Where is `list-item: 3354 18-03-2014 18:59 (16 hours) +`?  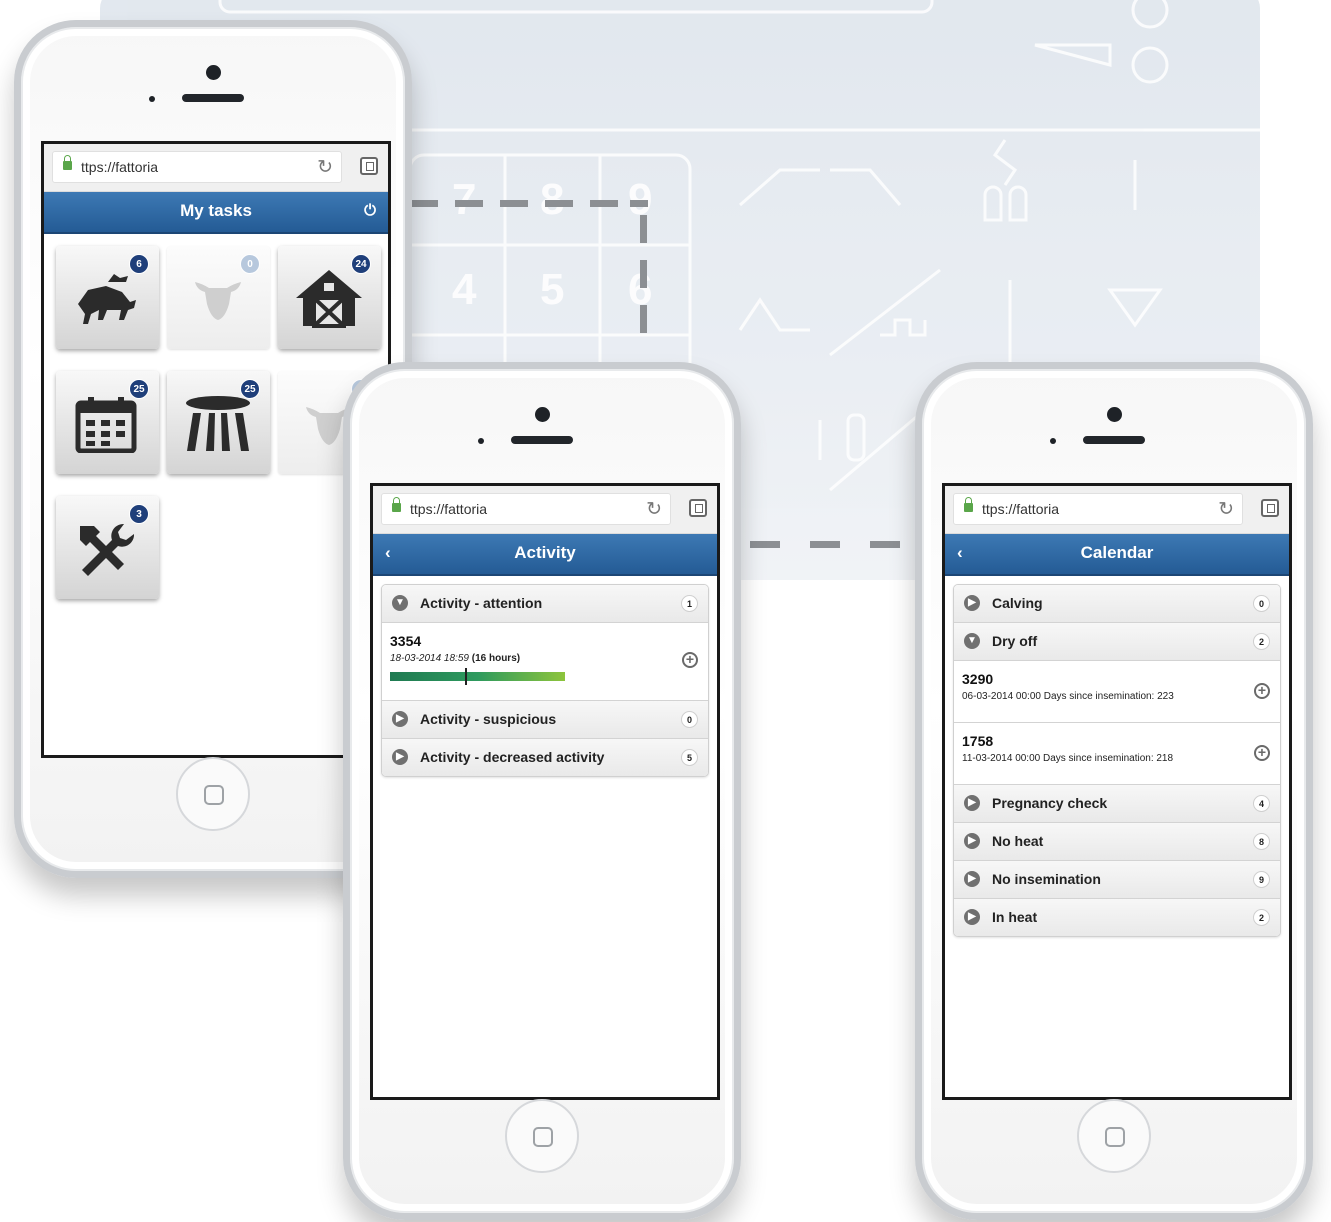 list-item: 3354 18-03-2014 18:59 (16 hours) + is located at coordinates (545, 662).